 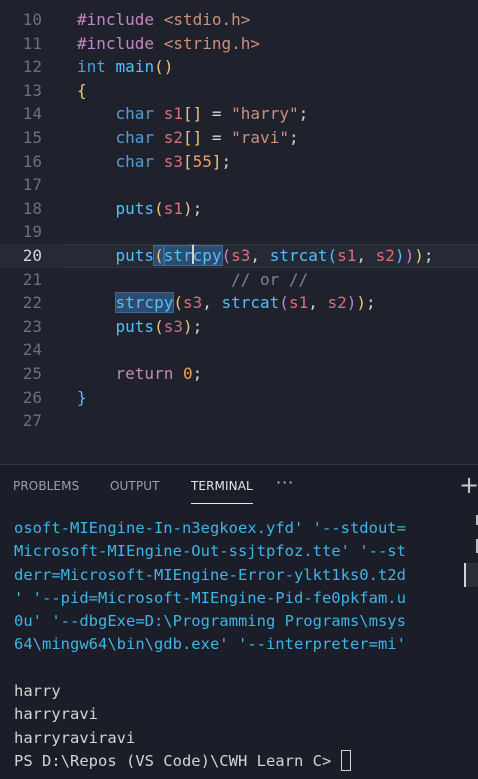 What do you see at coordinates (32, 326) in the screenshot?
I see `line-number: 23` at bounding box center [32, 326].